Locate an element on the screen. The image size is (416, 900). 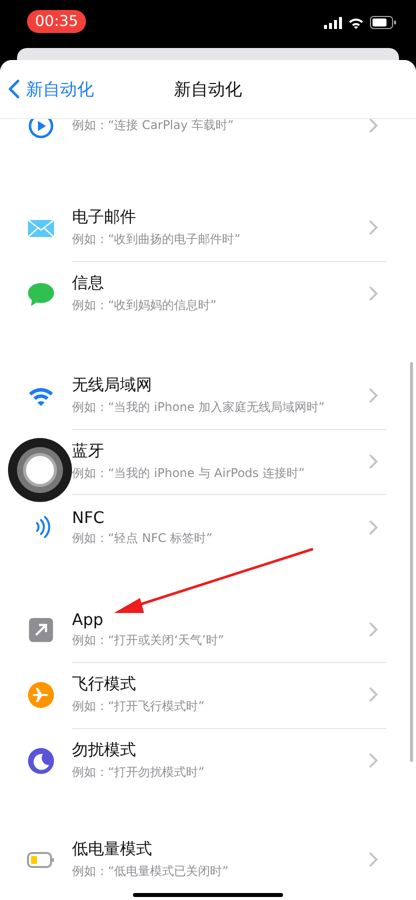
row-subtitle: 例如：“当我的 iPhone 与 AirPods 连接时” is located at coordinates (189, 473).